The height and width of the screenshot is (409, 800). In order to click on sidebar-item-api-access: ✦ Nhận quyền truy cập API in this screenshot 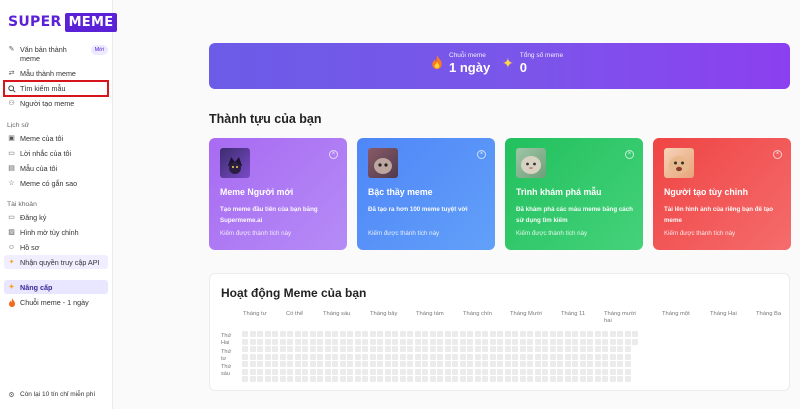, I will do `click(56, 262)`.